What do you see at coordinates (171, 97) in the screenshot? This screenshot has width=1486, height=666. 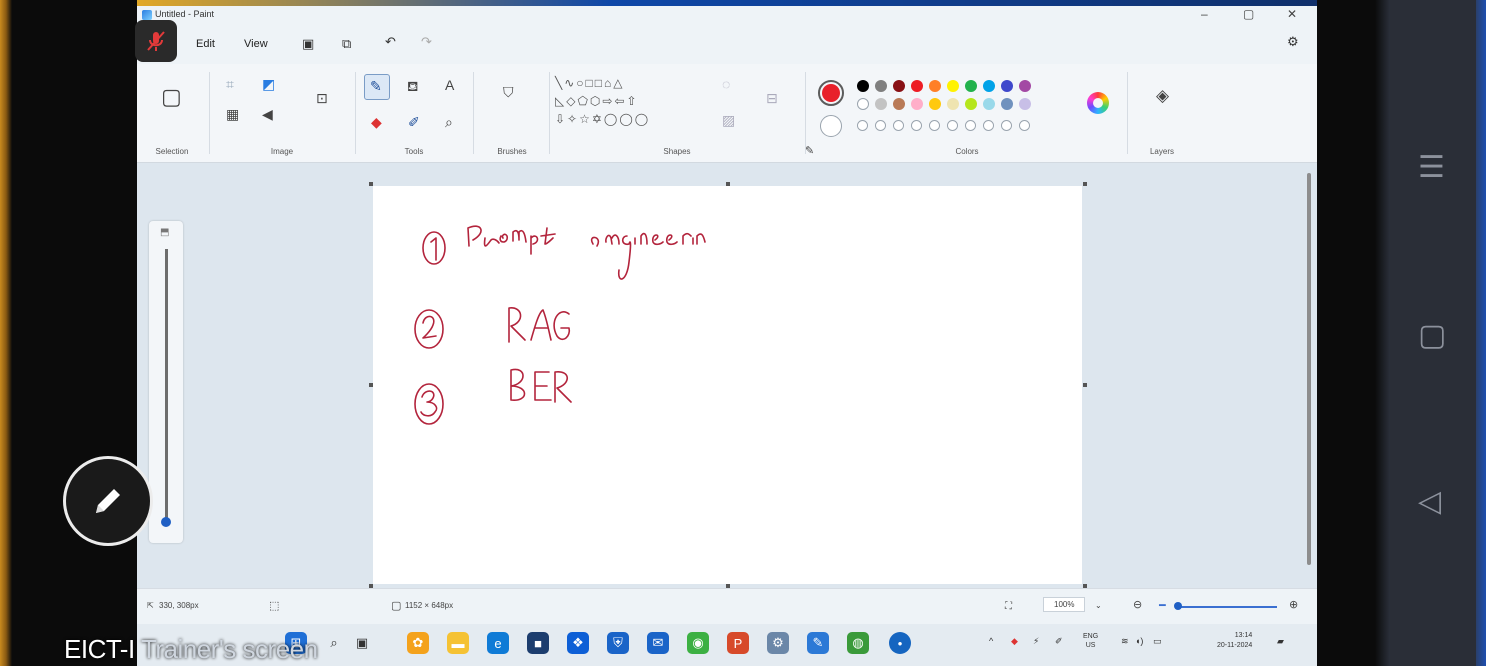 I see `selection-icon: ▢` at bounding box center [171, 97].